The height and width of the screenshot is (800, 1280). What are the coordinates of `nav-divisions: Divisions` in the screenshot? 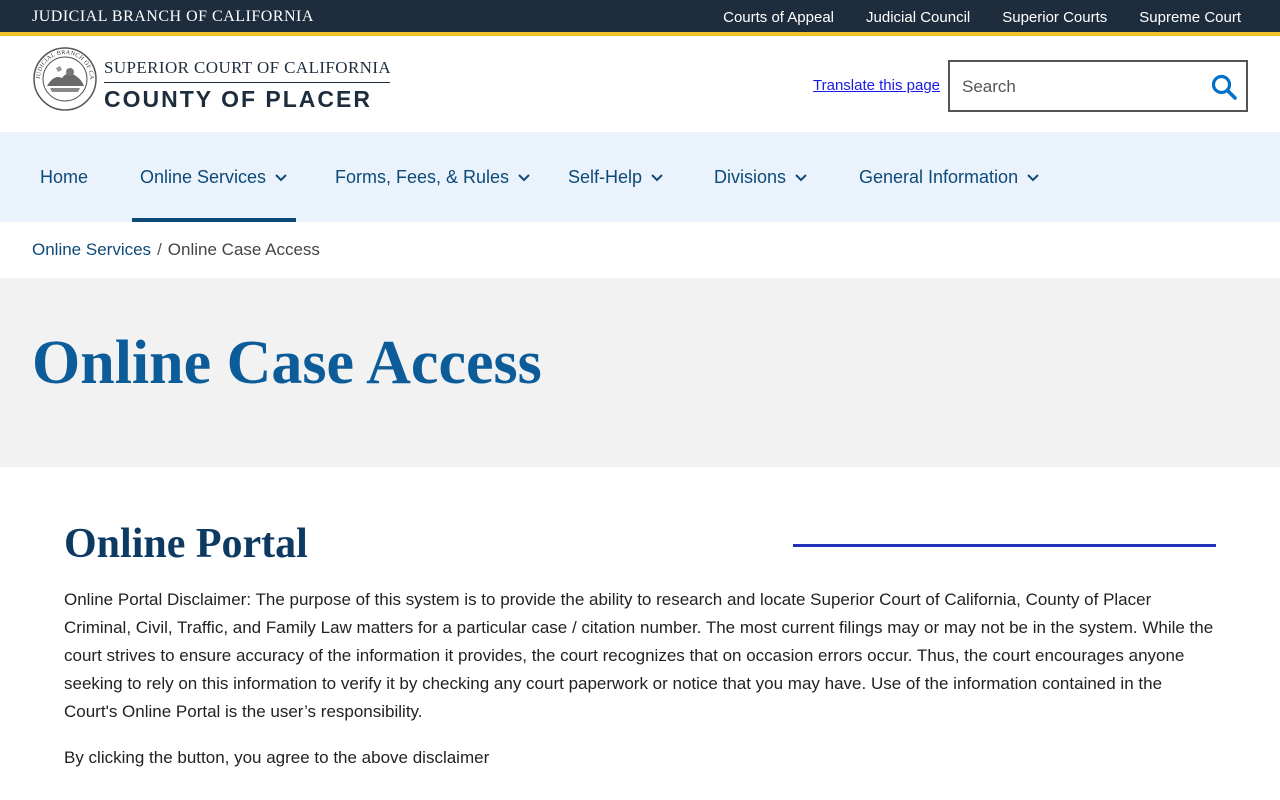 It's located at (761, 177).